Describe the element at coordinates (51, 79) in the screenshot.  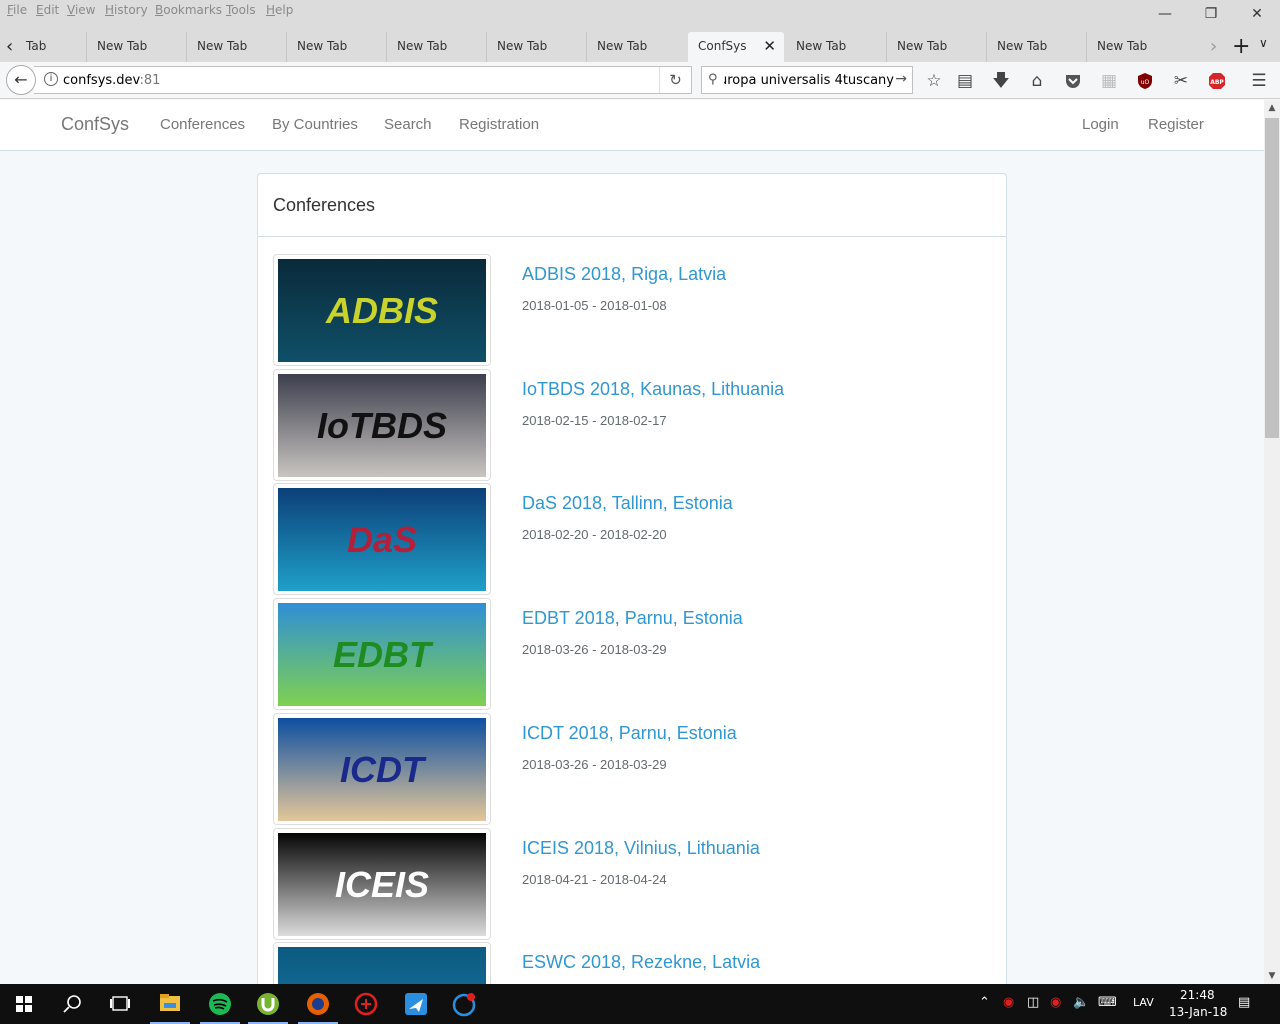
I see `site-info-icon: i` at that location.